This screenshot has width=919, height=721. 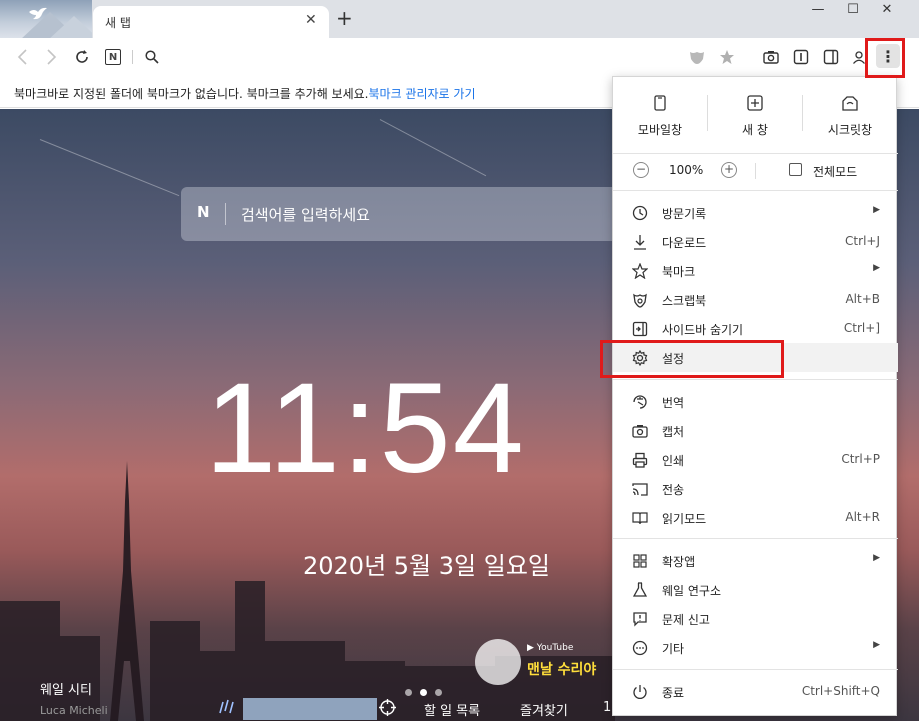 What do you see at coordinates (729, 170) in the screenshot?
I see `zoom-in-button: +` at bounding box center [729, 170].